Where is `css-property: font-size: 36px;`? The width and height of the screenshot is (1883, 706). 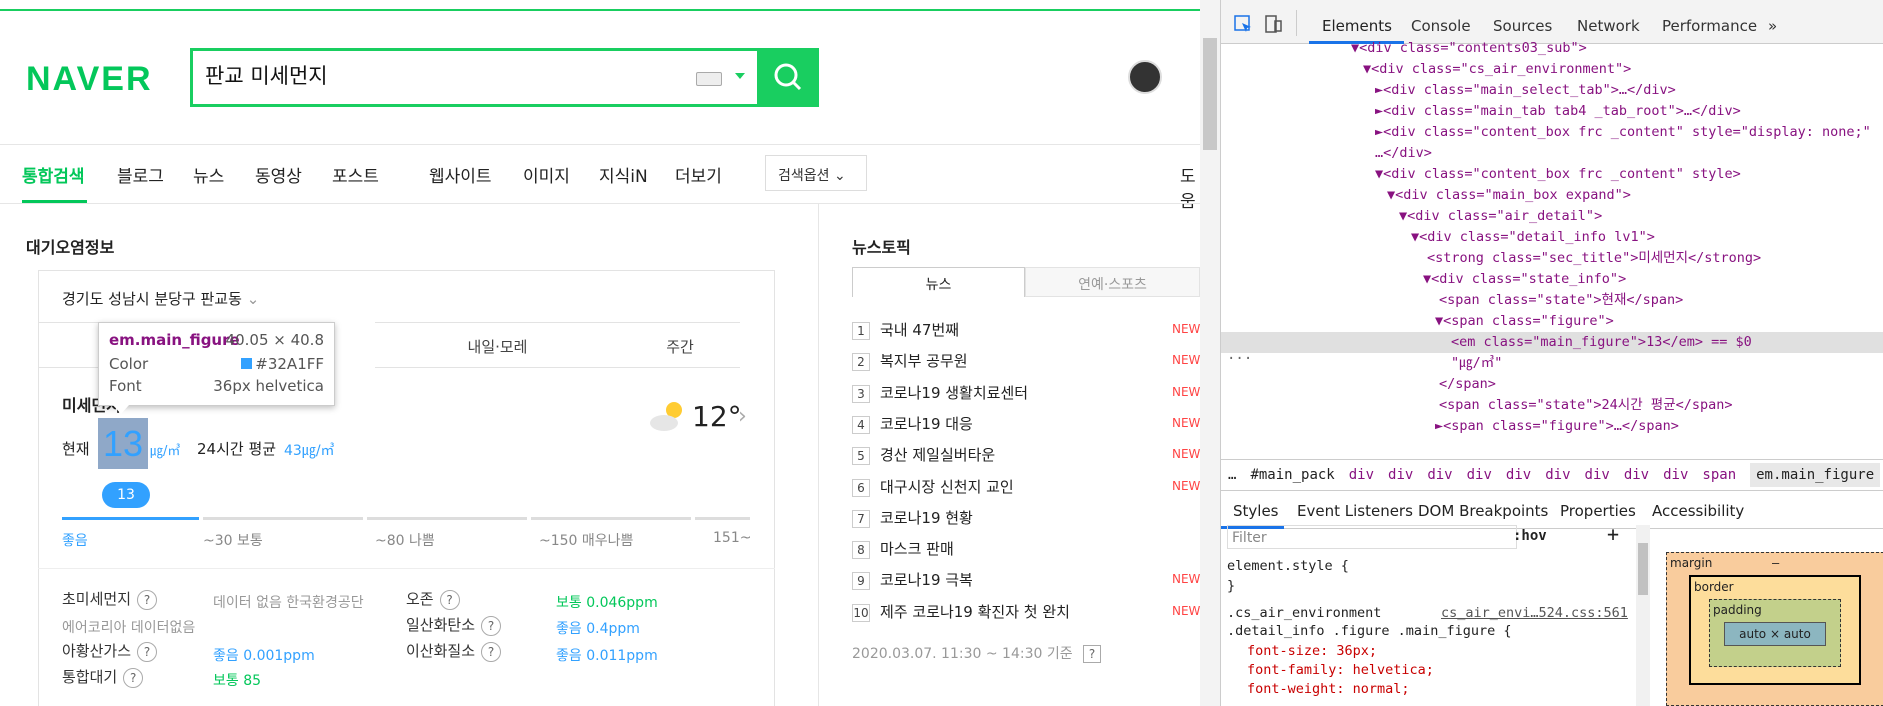 css-property: font-size: 36px; is located at coordinates (1312, 651).